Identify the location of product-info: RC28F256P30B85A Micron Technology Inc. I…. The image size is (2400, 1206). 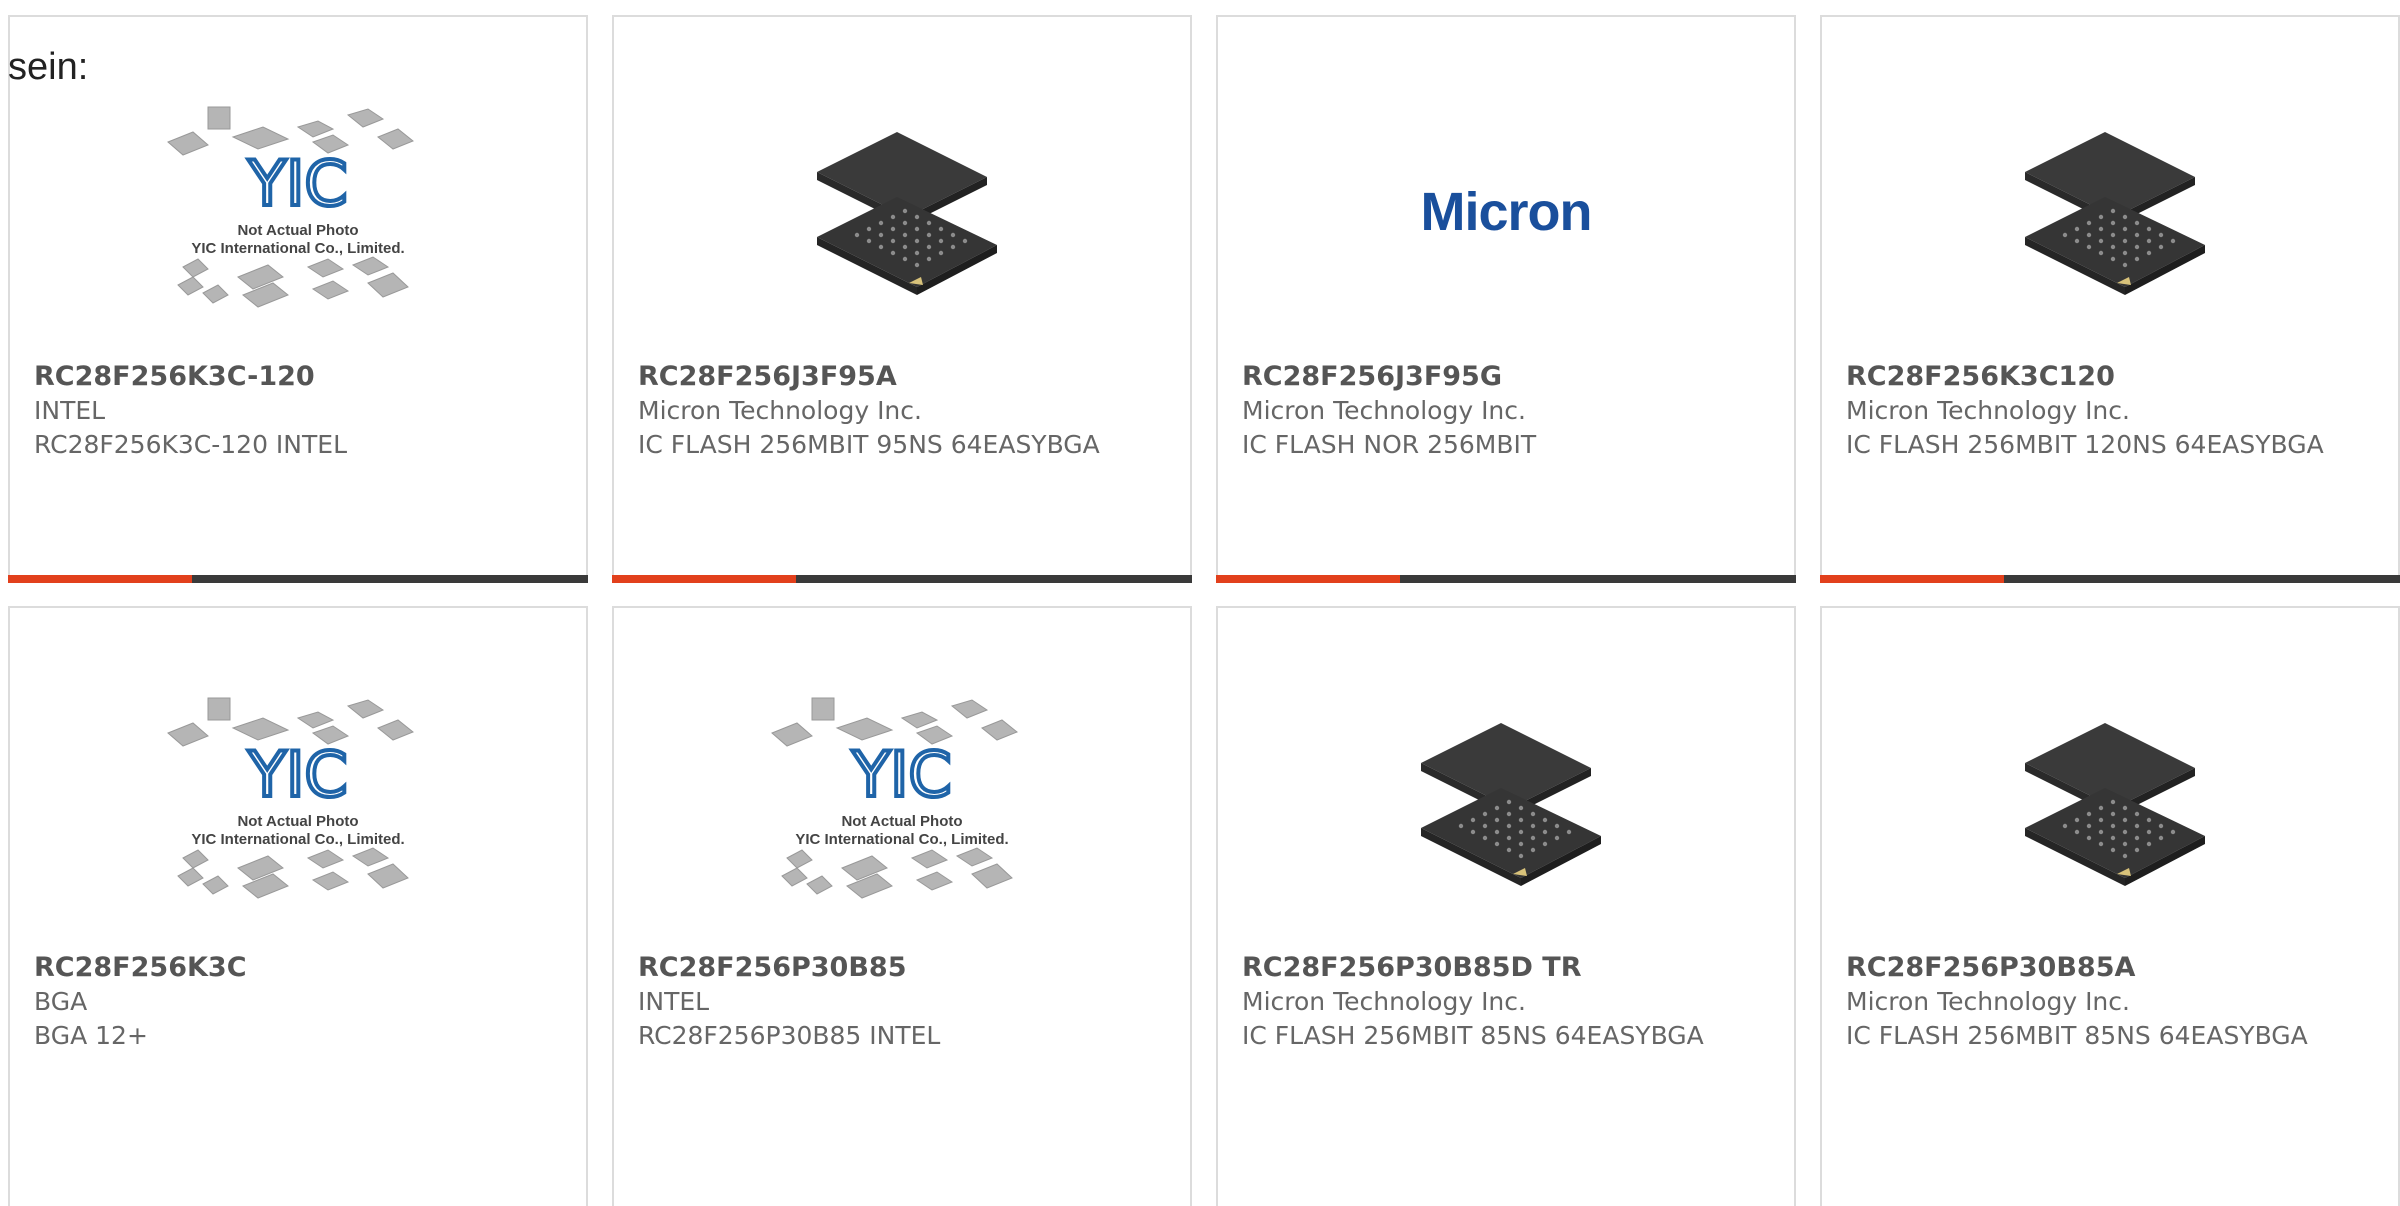
(2114, 1002).